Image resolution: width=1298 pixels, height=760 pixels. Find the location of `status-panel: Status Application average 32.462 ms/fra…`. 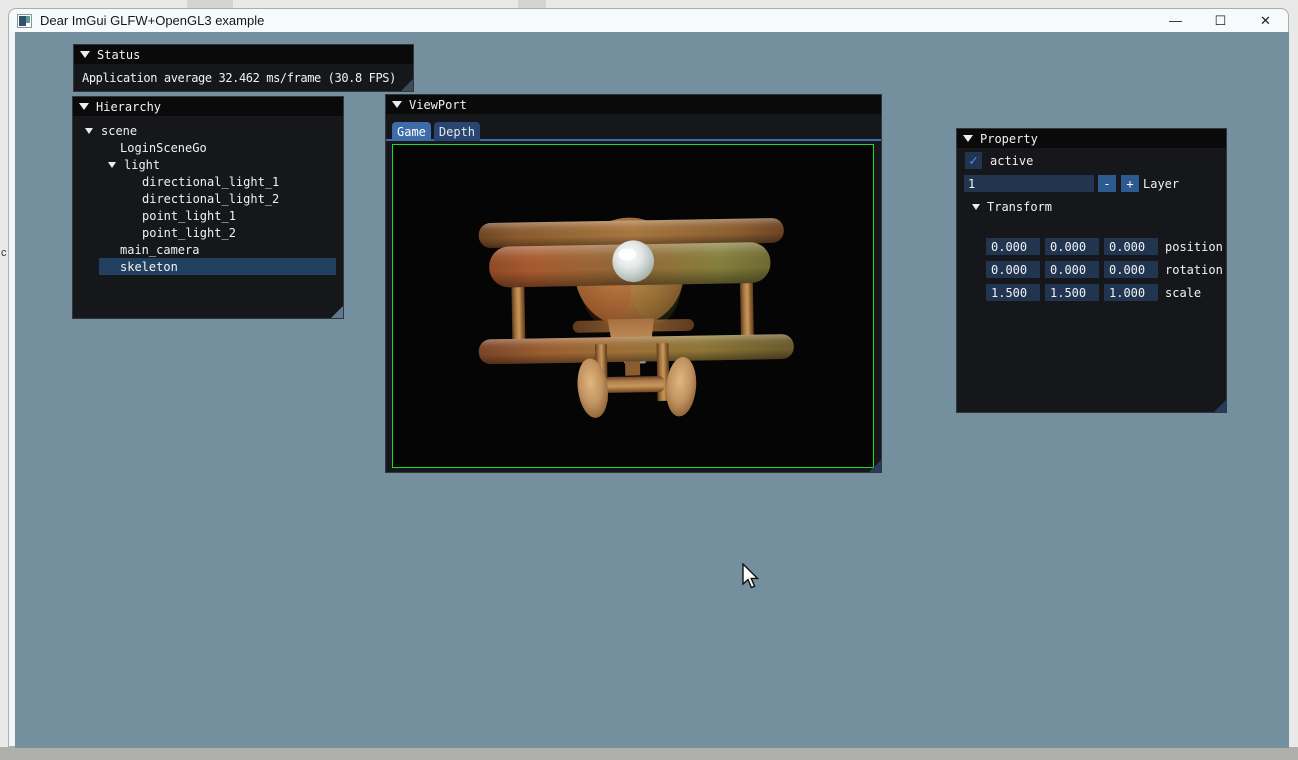

status-panel: Status Application average 32.462 ms/fra… is located at coordinates (243, 68).